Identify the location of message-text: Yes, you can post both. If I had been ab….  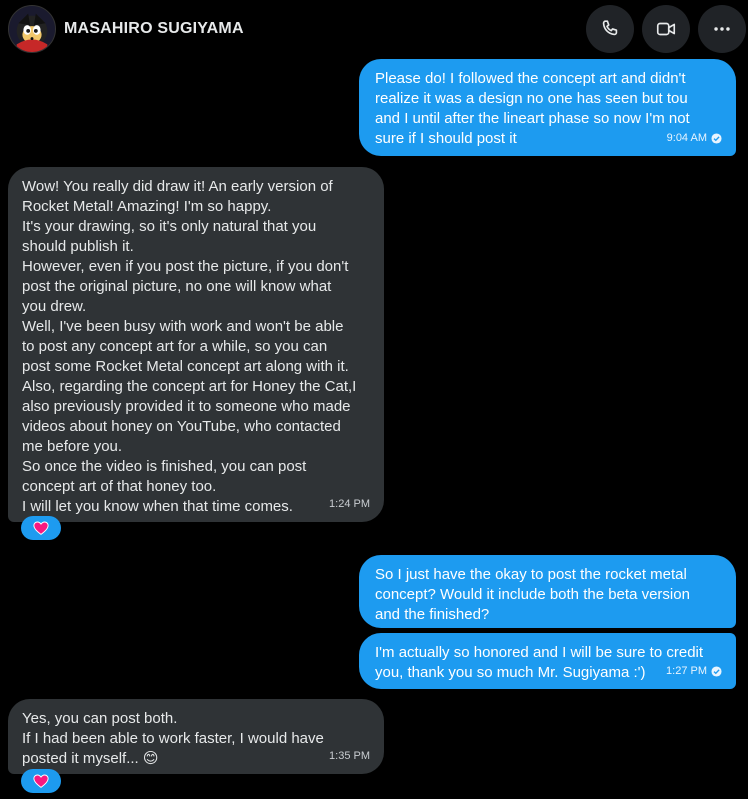
(173, 738).